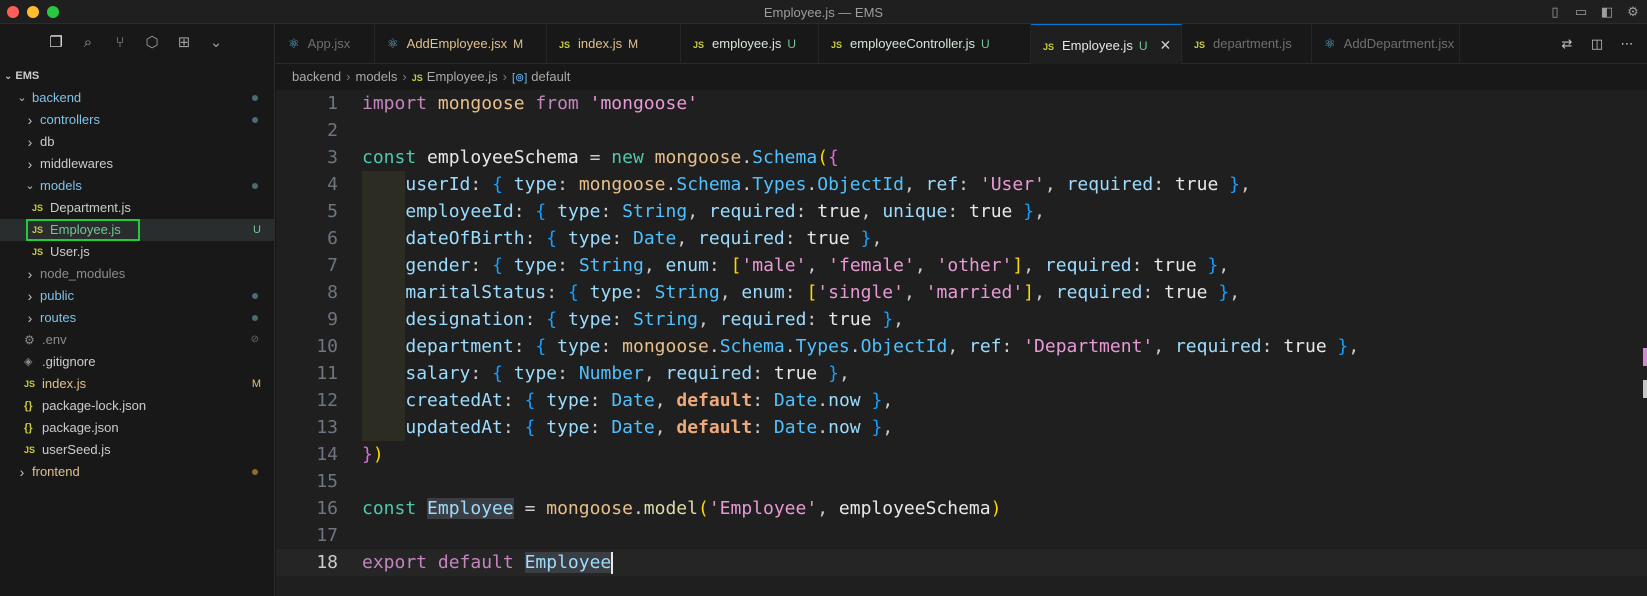 Image resolution: width=1647 pixels, height=596 pixels. I want to click on tree-item-package-lock-json: {} package-lock.json, so click(137, 406).